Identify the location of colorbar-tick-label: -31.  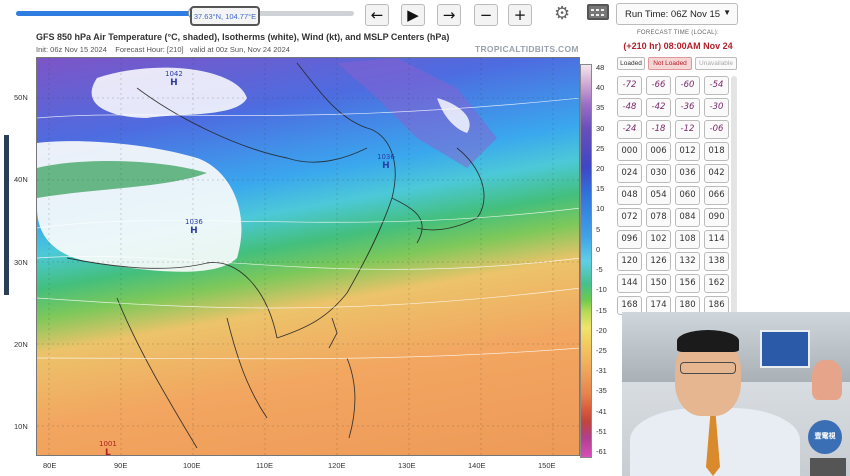
(601, 371).